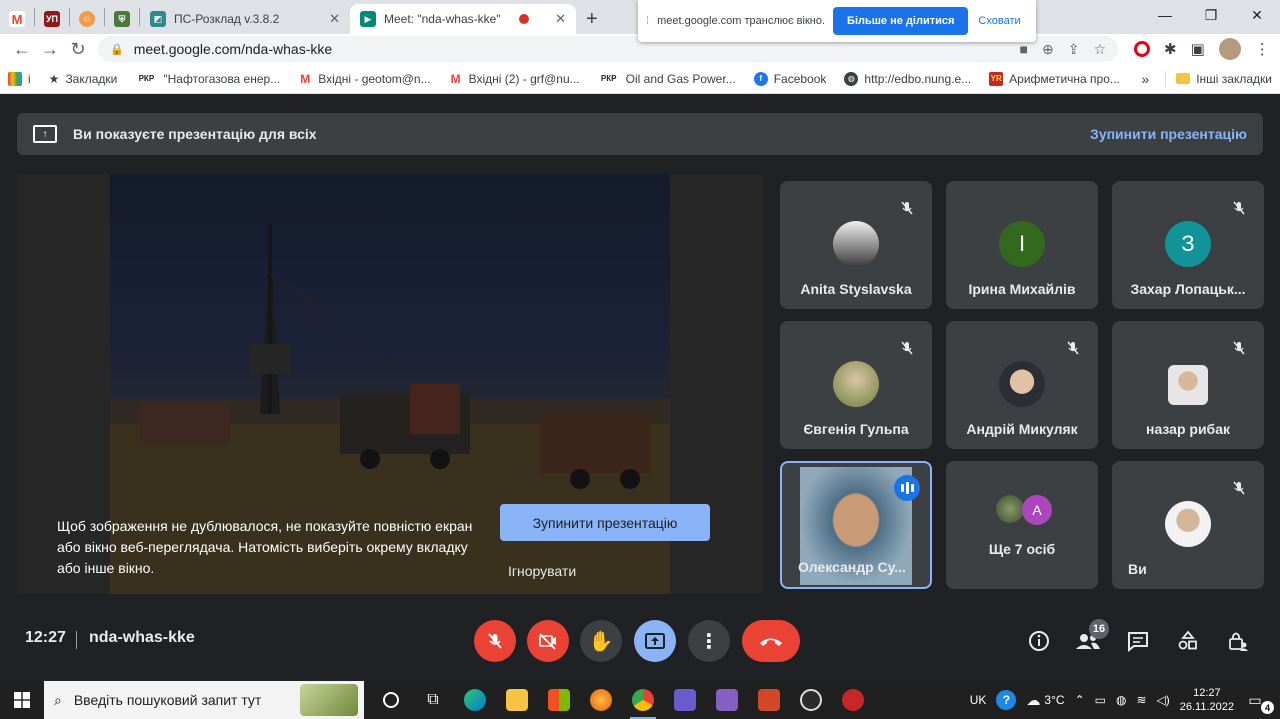  What do you see at coordinates (1170, 49) in the screenshot?
I see `puzzle-icon: ✱` at bounding box center [1170, 49].